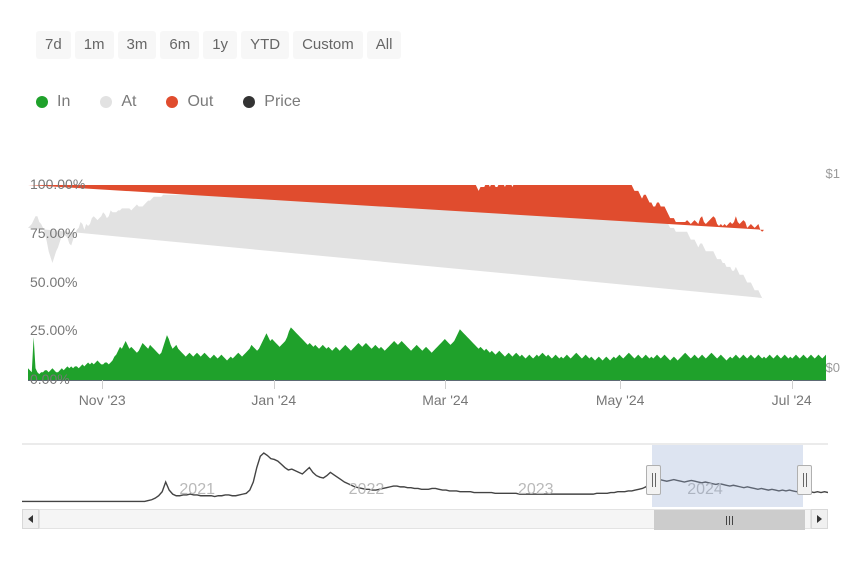 This screenshot has width=850, height=567. What do you see at coordinates (425, 477) in the screenshot?
I see `chart-navigator: 2021 2022 2023 2024` at bounding box center [425, 477].